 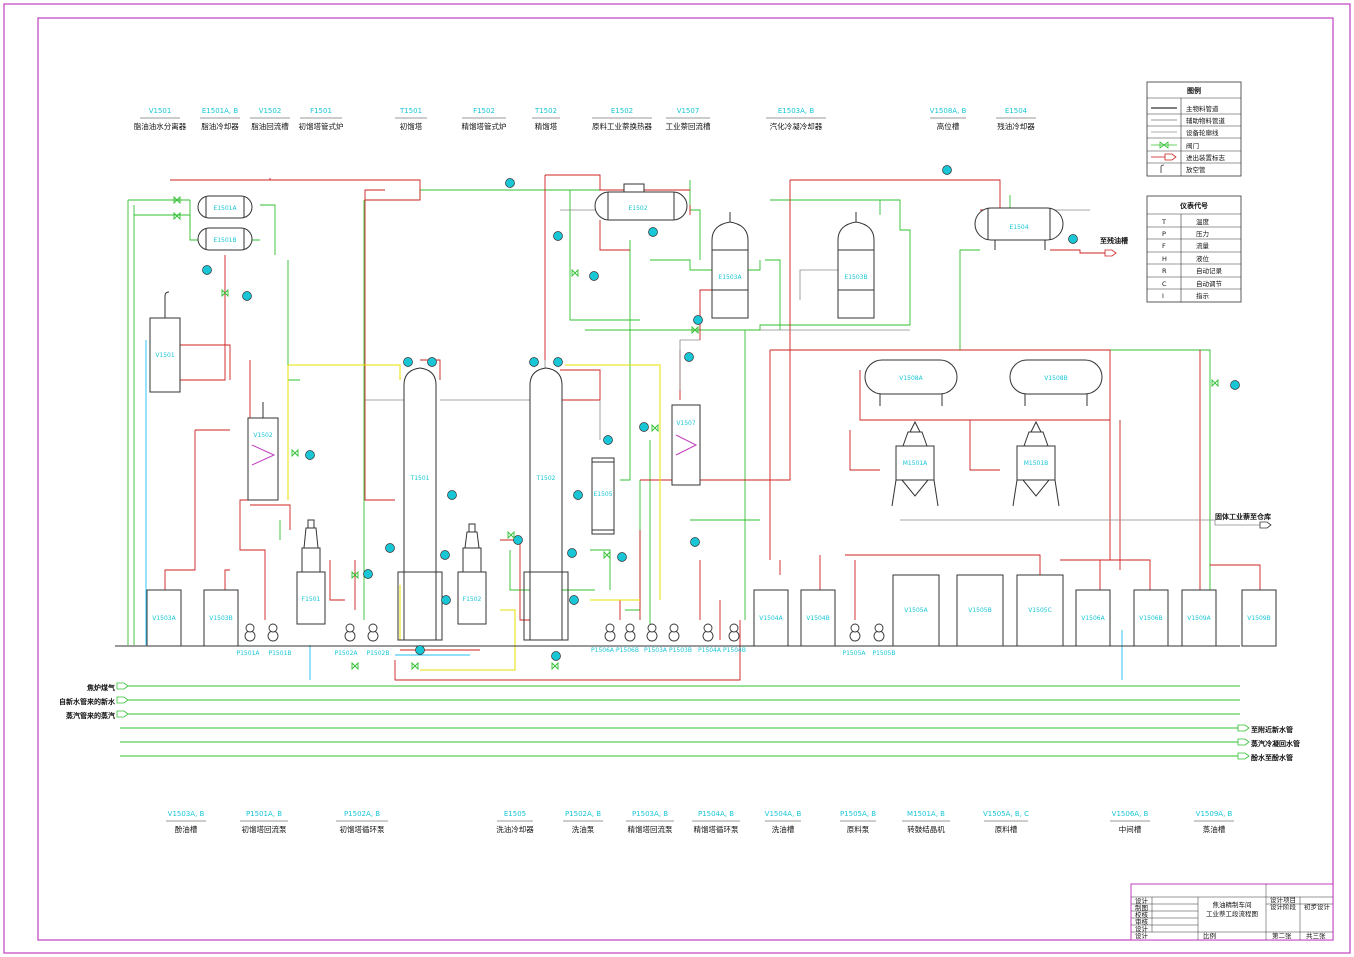 What do you see at coordinates (515, 814) in the screenshot?
I see `label-code: E1505` at bounding box center [515, 814].